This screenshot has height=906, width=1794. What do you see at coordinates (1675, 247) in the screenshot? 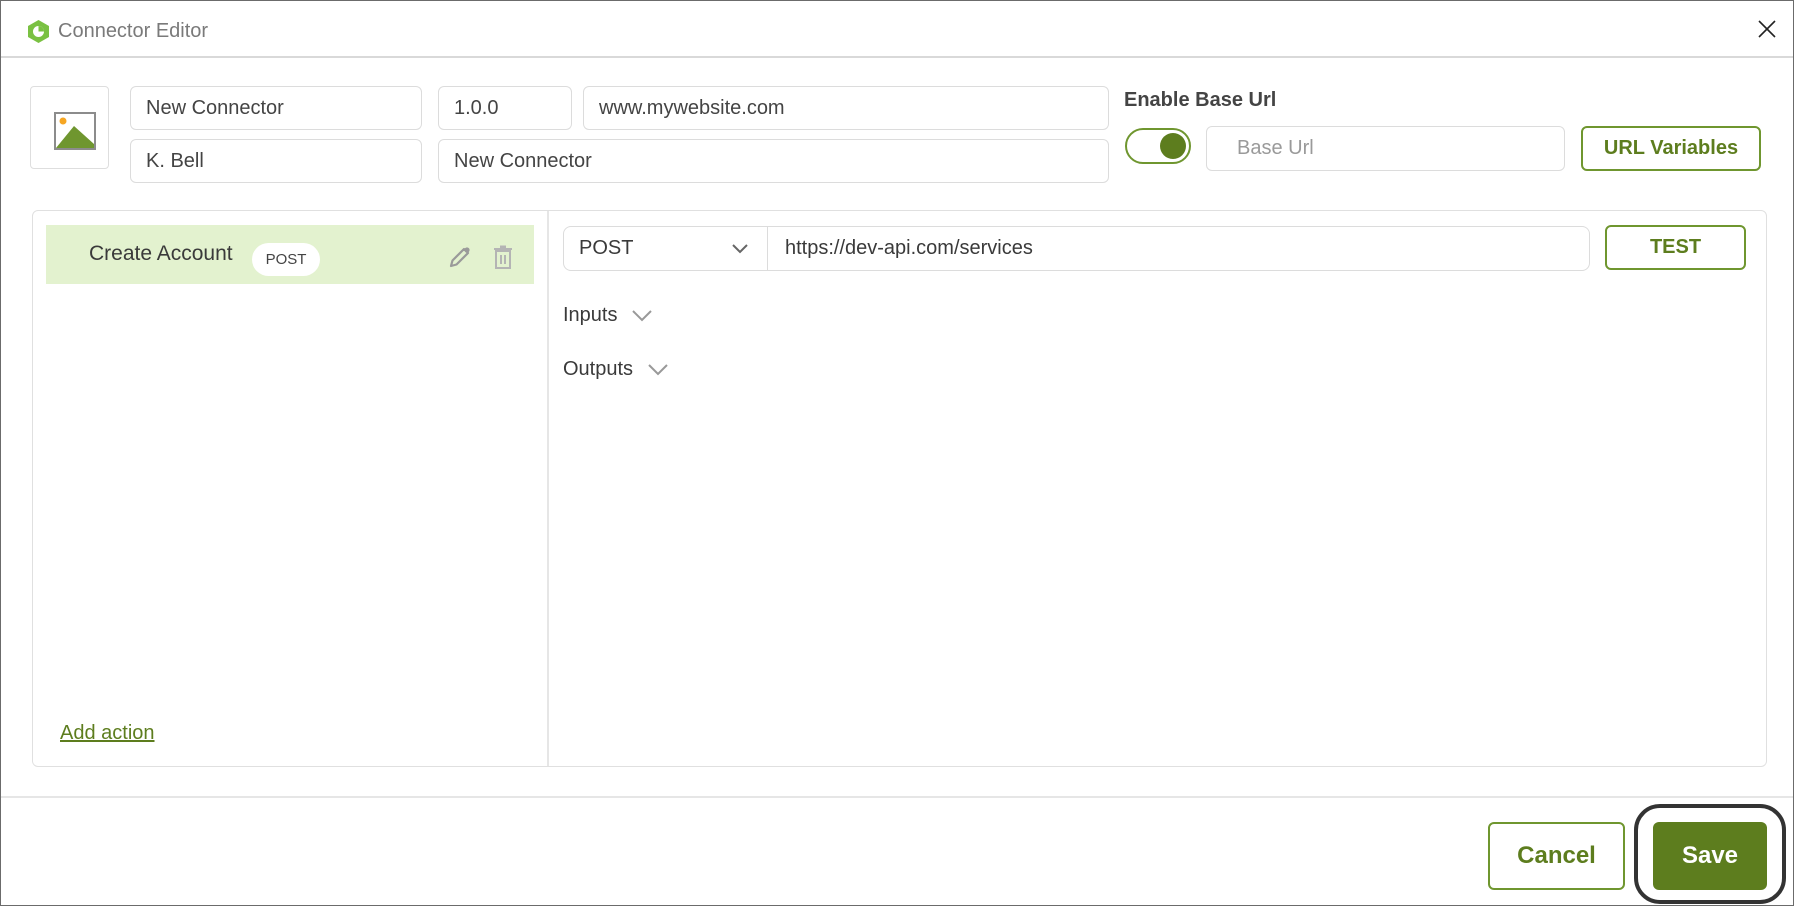
I see `test-button: TEST` at bounding box center [1675, 247].